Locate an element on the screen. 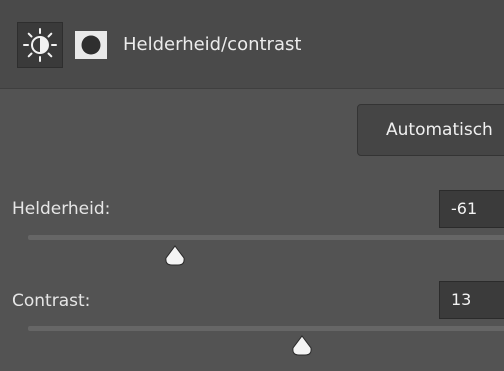 Image resolution: width=504 pixels, height=371 pixels. sun-brightness-icon is located at coordinates (40, 45).